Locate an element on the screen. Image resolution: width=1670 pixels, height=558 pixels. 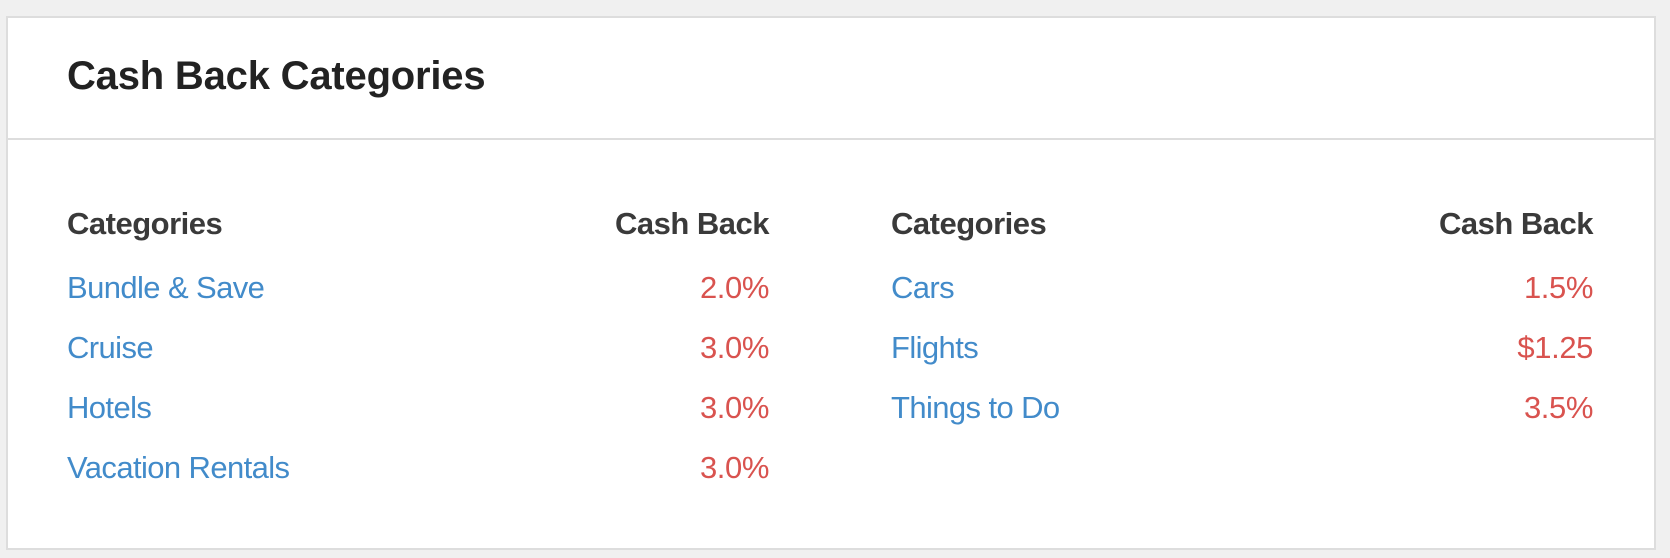
cash-back-value: 3.5% is located at coordinates (1558, 407).